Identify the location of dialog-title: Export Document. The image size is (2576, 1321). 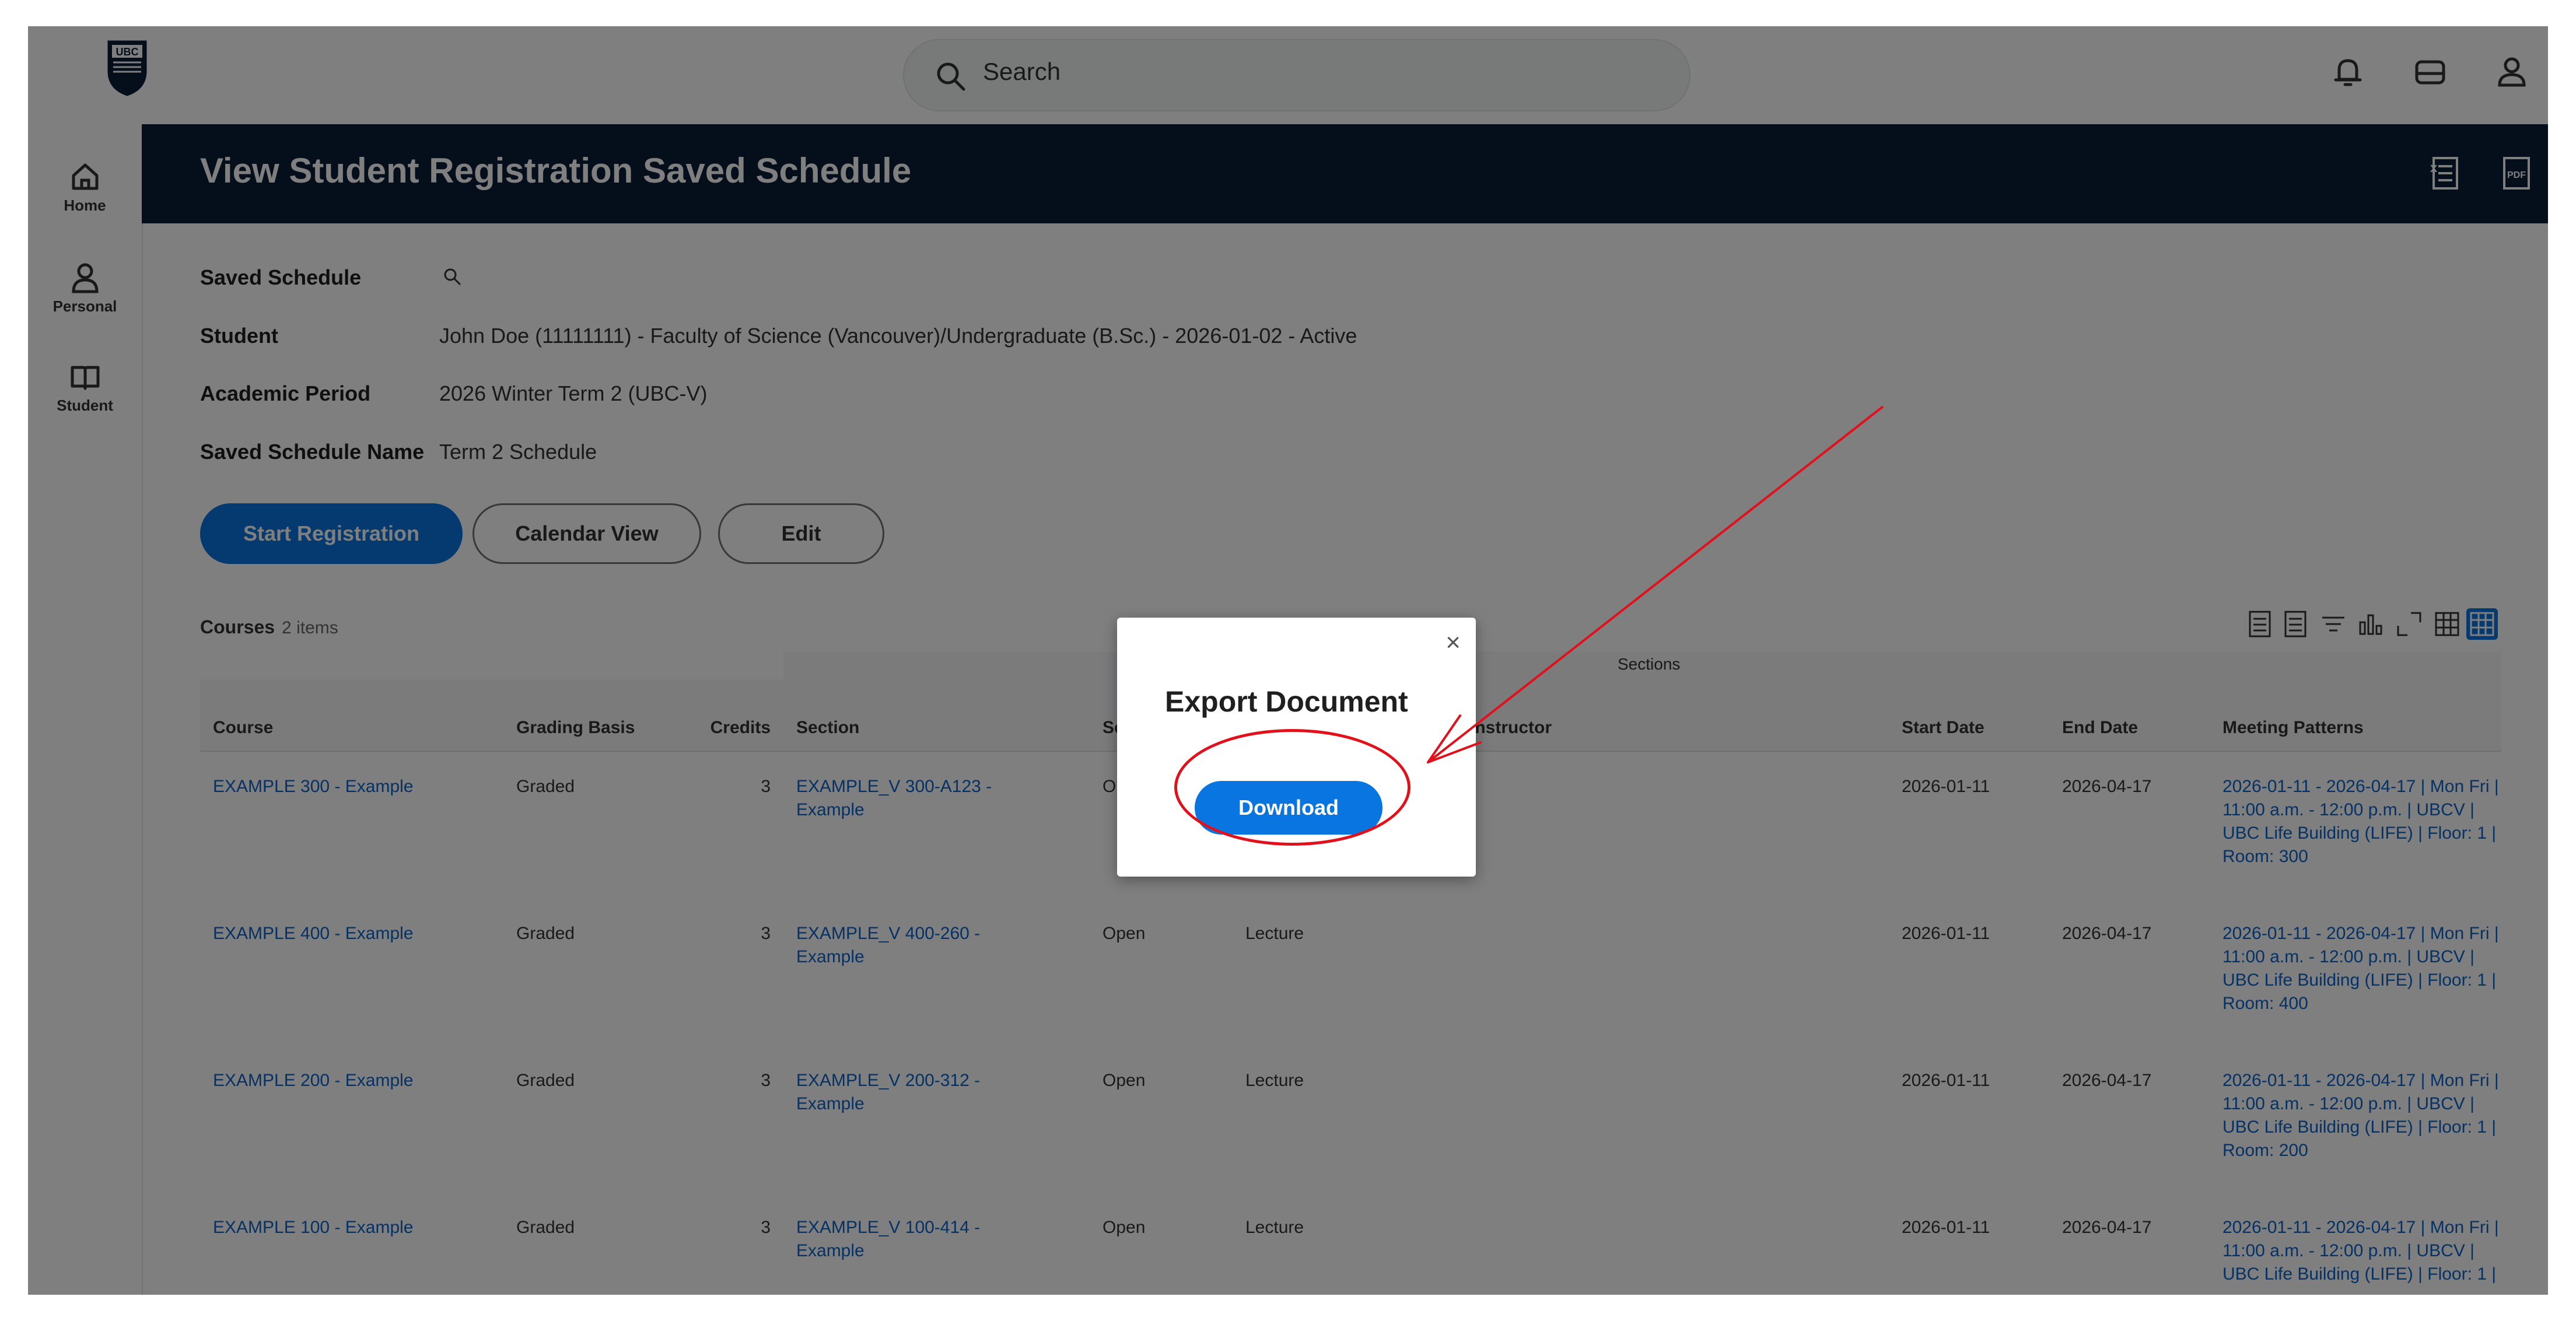
(1286, 701).